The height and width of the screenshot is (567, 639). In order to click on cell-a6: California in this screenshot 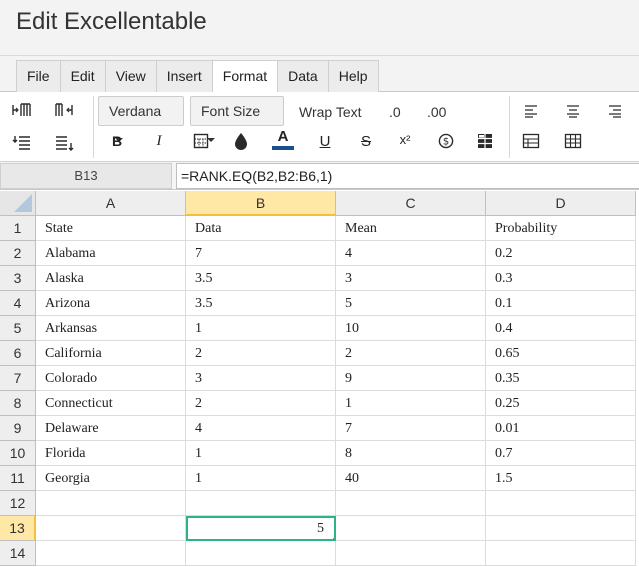, I will do `click(111, 353)`.